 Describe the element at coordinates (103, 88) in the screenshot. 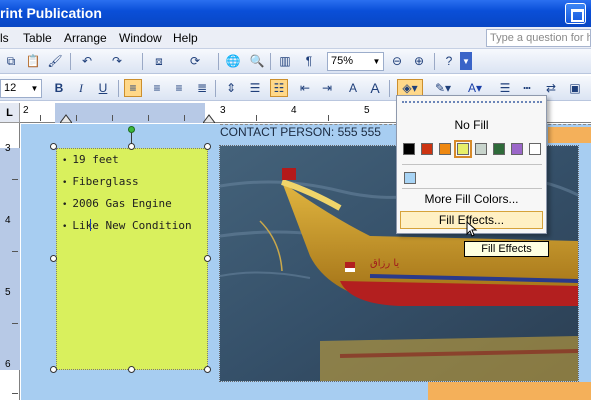

I see `underline-icon: U` at that location.